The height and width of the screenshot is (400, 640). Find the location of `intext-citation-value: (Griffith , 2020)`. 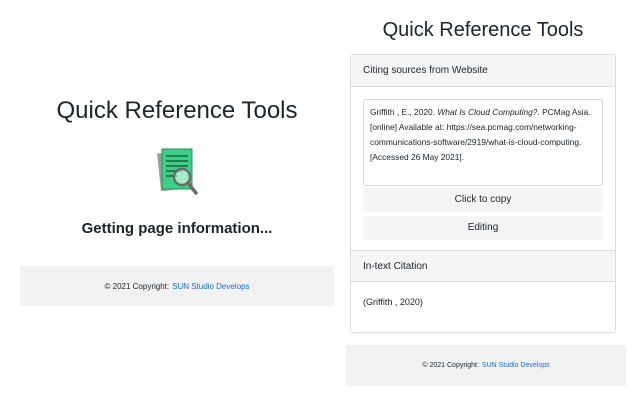

intext-citation-value: (Griffith , 2020) is located at coordinates (483, 304).